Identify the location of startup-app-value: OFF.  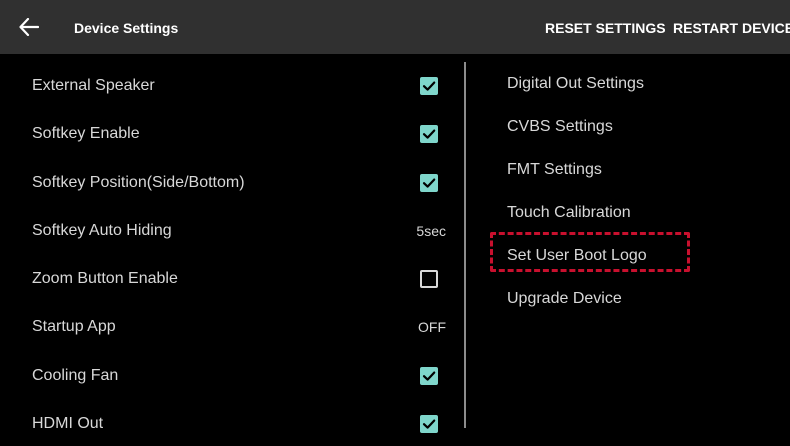
(432, 327).